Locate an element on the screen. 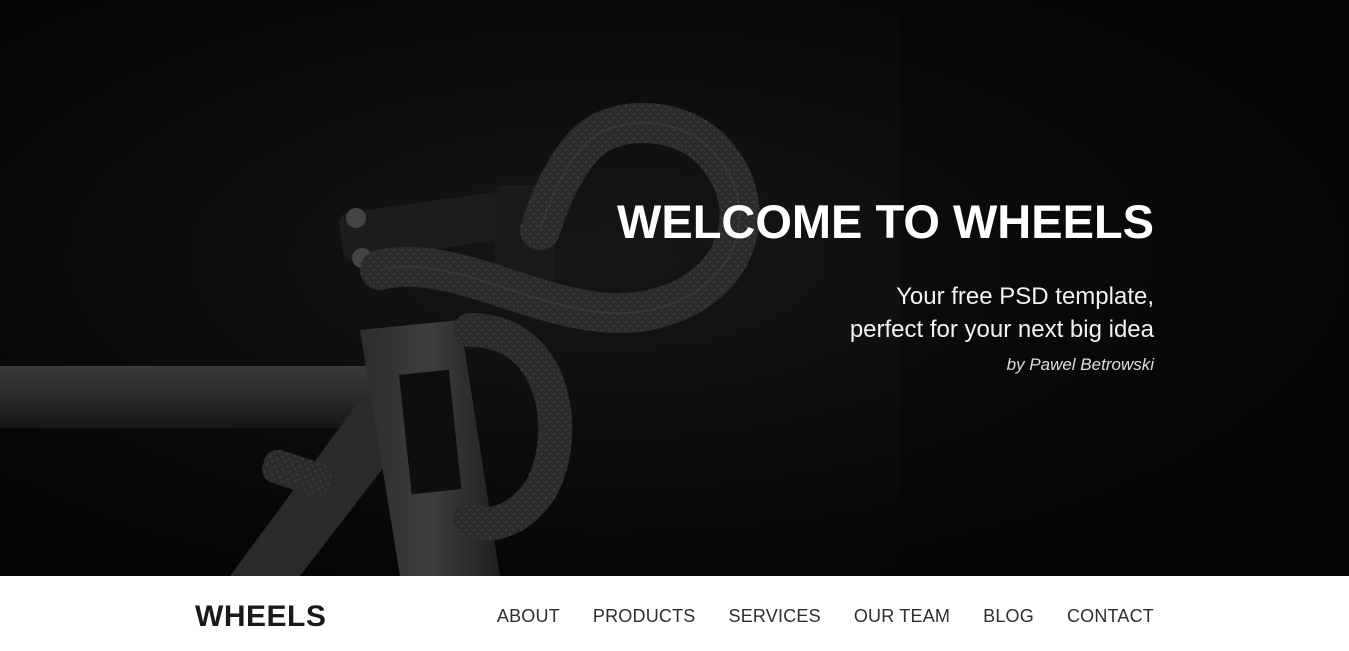 This screenshot has height=651, width=1349. nav-link-about: ABOUT is located at coordinates (528, 616).